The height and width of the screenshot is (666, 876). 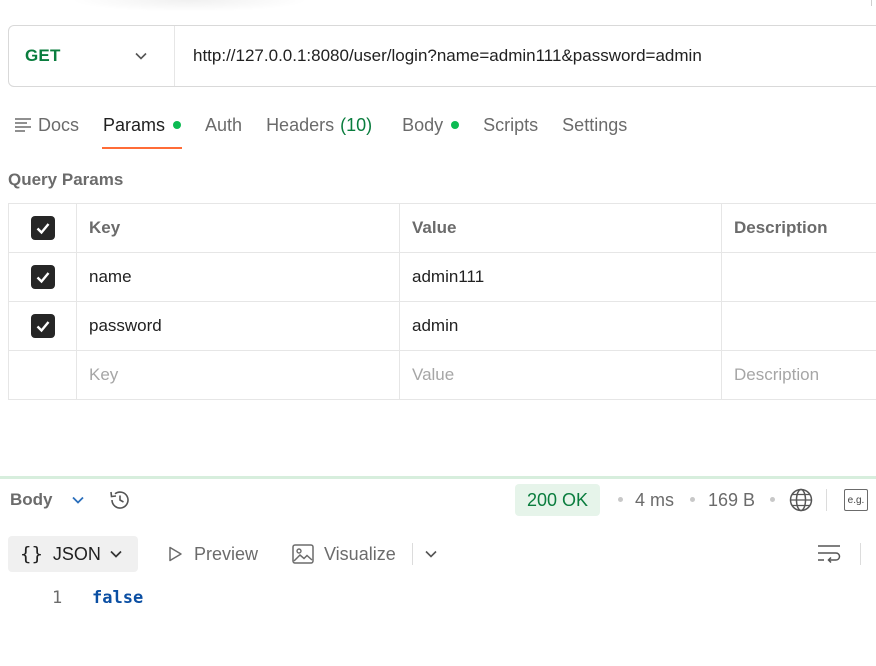 I want to click on preview-label: Preview, so click(x=226, y=553).